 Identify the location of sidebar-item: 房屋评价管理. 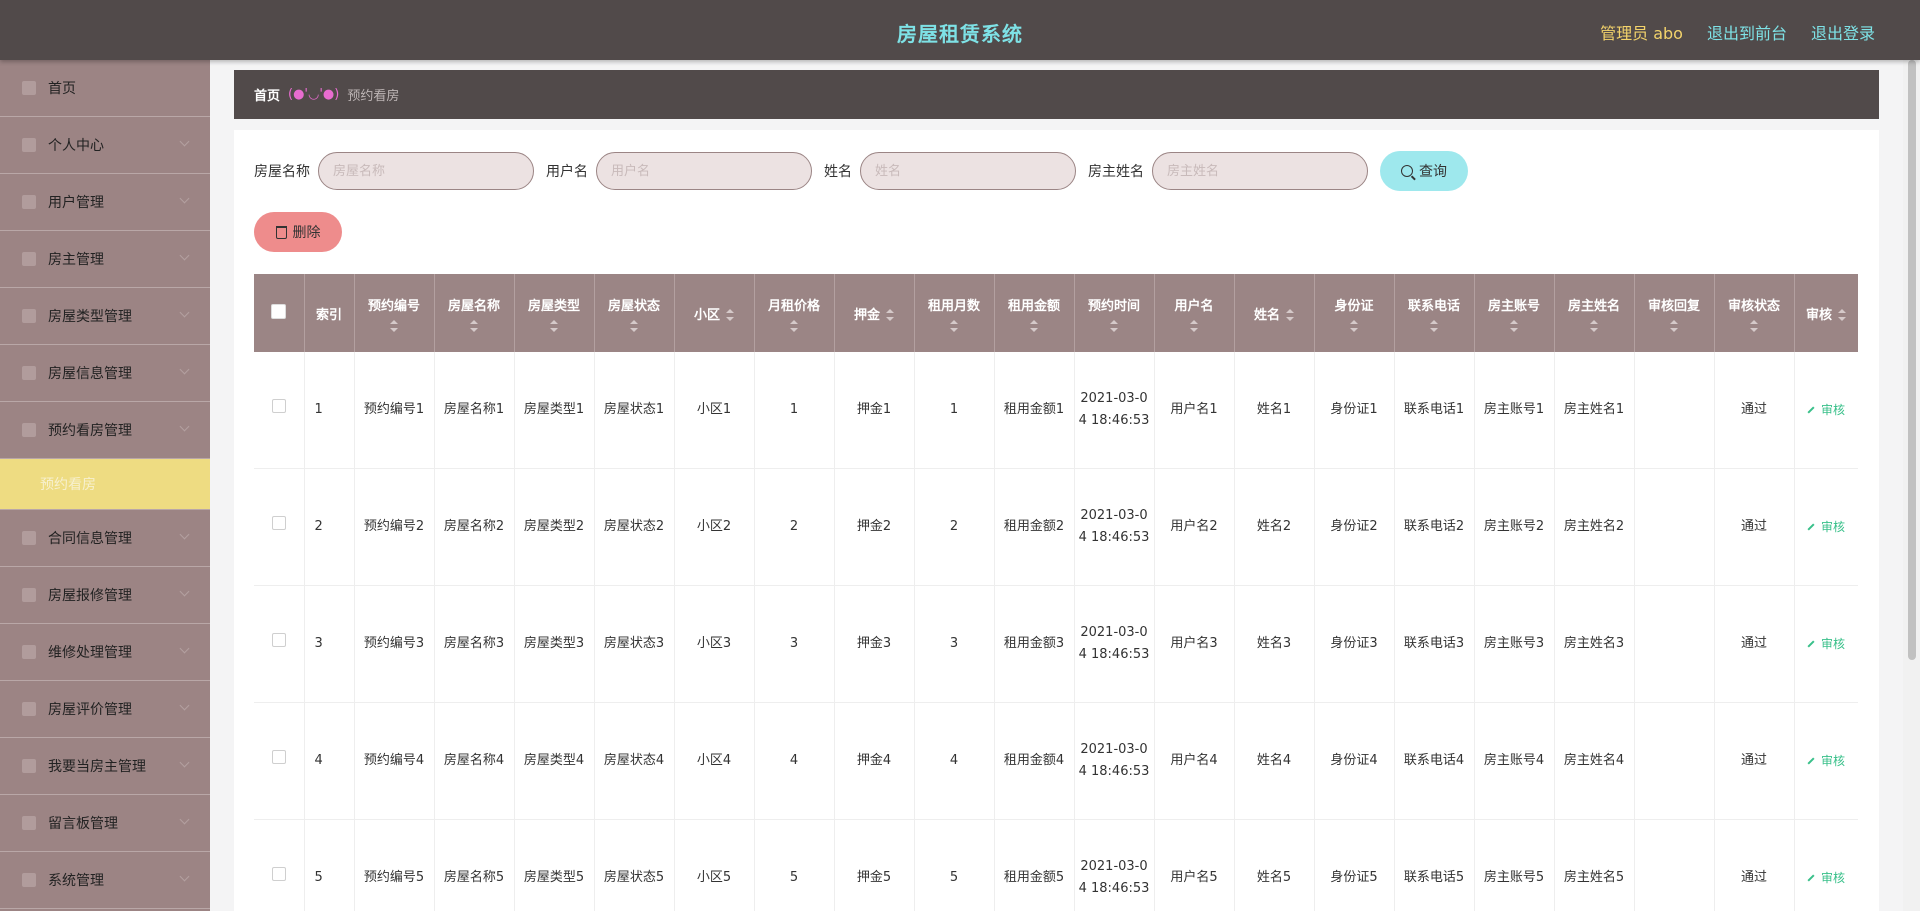
(105, 709).